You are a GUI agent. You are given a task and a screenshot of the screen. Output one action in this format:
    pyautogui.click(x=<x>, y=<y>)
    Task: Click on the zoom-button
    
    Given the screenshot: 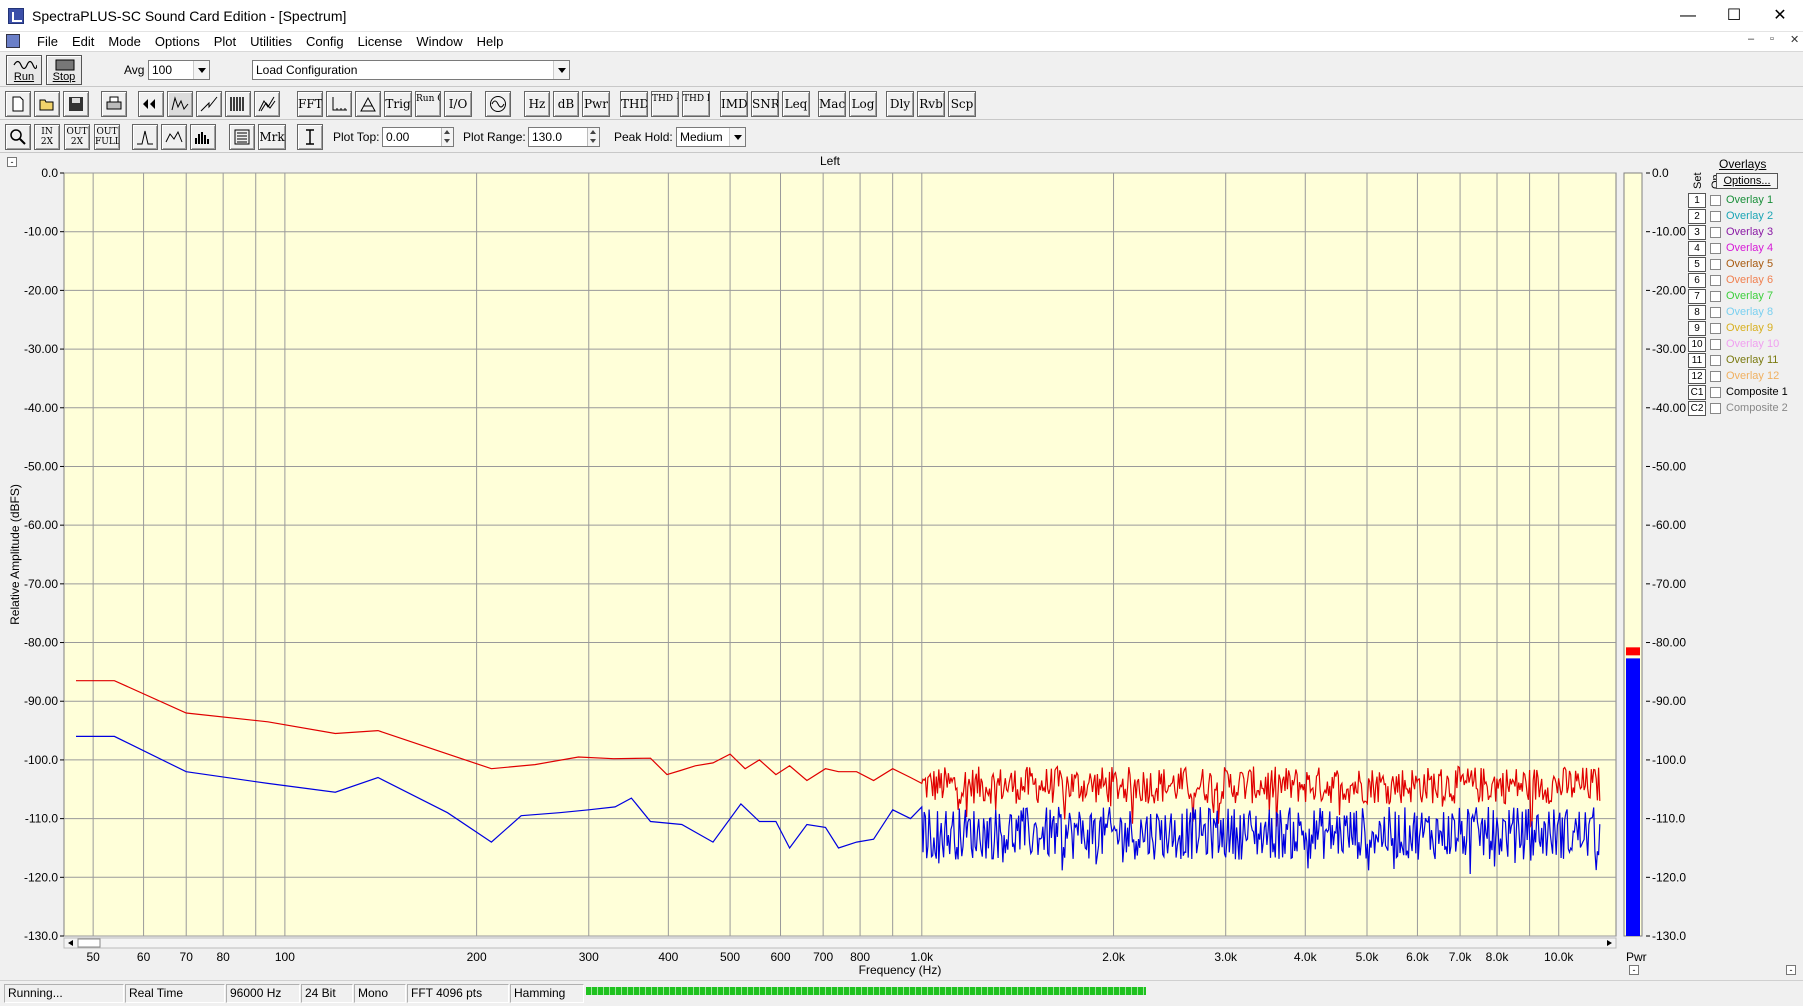 What is the action you would take?
    pyautogui.click(x=18, y=137)
    